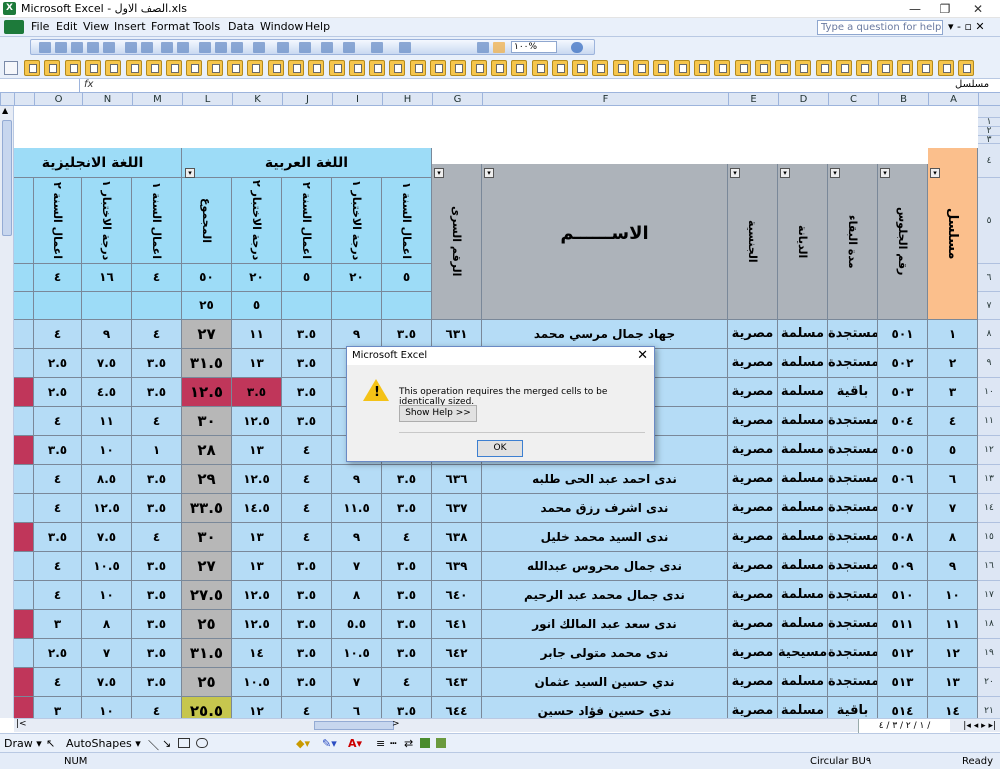  What do you see at coordinates (989, 653) in the screenshot?
I see `row-header: ١٩` at bounding box center [989, 653].